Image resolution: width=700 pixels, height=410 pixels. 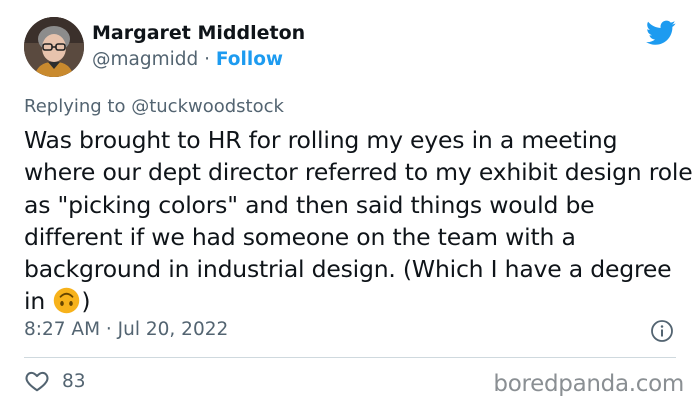 What do you see at coordinates (37, 381) in the screenshot?
I see `heart-icon` at bounding box center [37, 381].